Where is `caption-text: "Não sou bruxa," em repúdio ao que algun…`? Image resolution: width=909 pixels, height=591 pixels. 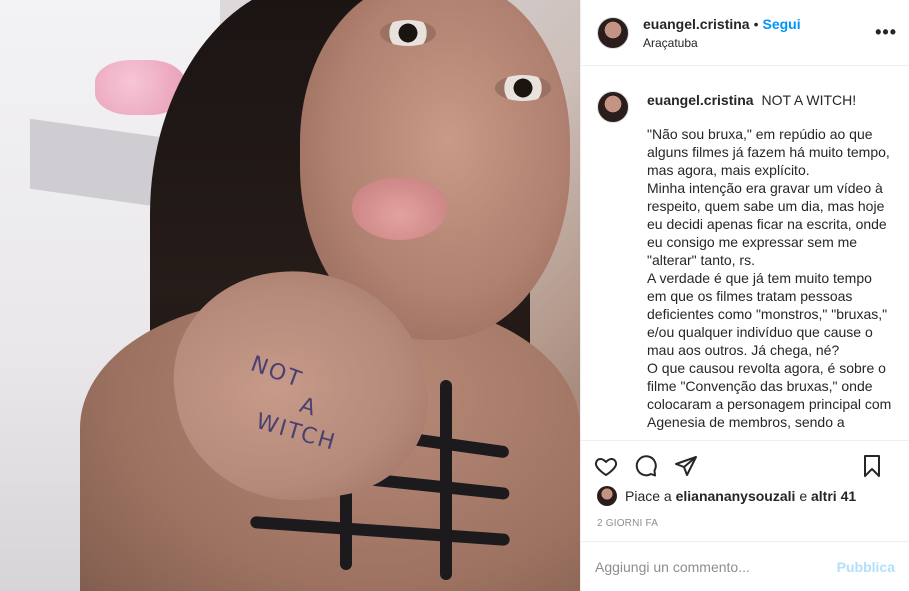
caption-text: "Não sou bruxa," em repúdio ao que algun… is located at coordinates (770, 278).